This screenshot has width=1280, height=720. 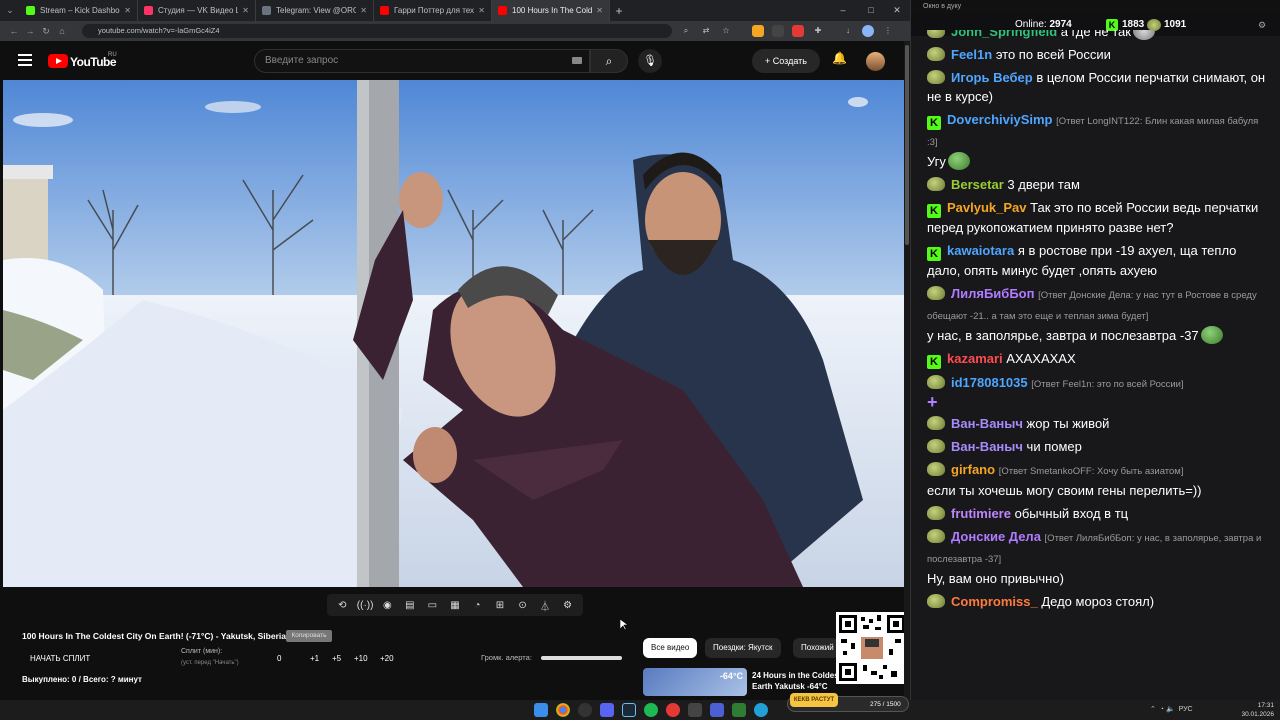 I want to click on add-box-icon: ⊞, so click(x=500, y=605).